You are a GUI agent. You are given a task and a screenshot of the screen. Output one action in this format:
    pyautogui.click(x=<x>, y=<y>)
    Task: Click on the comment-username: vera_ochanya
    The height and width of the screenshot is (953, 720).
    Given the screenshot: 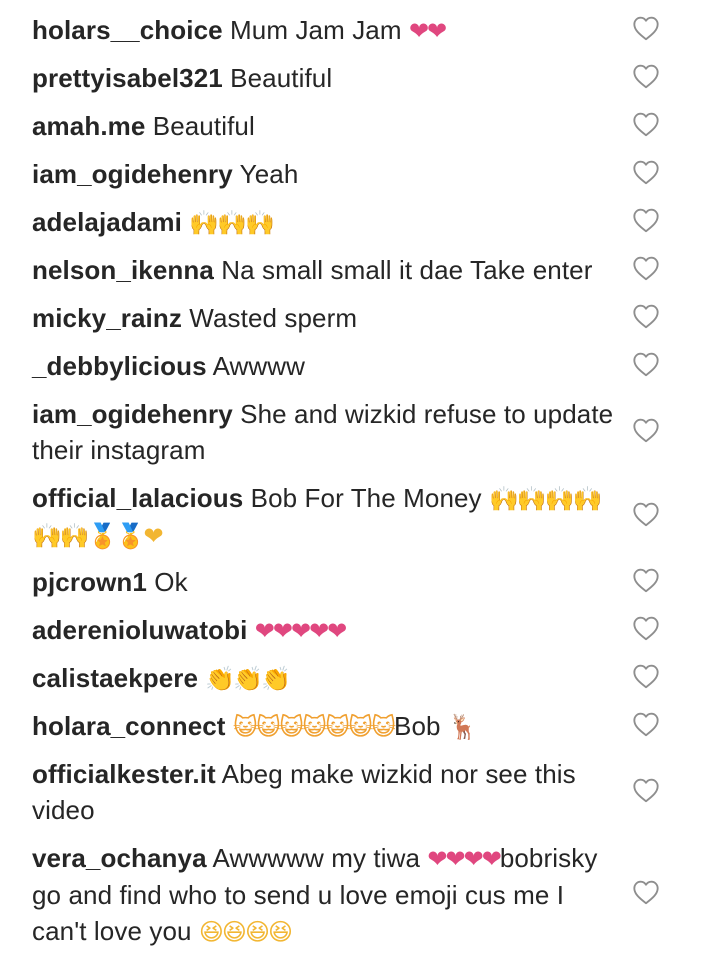 What is the action you would take?
    pyautogui.click(x=119, y=858)
    